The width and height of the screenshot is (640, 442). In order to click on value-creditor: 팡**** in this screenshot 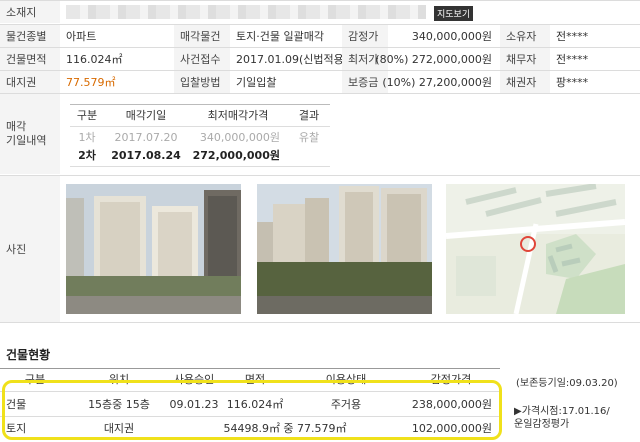, I will do `click(572, 82)`.